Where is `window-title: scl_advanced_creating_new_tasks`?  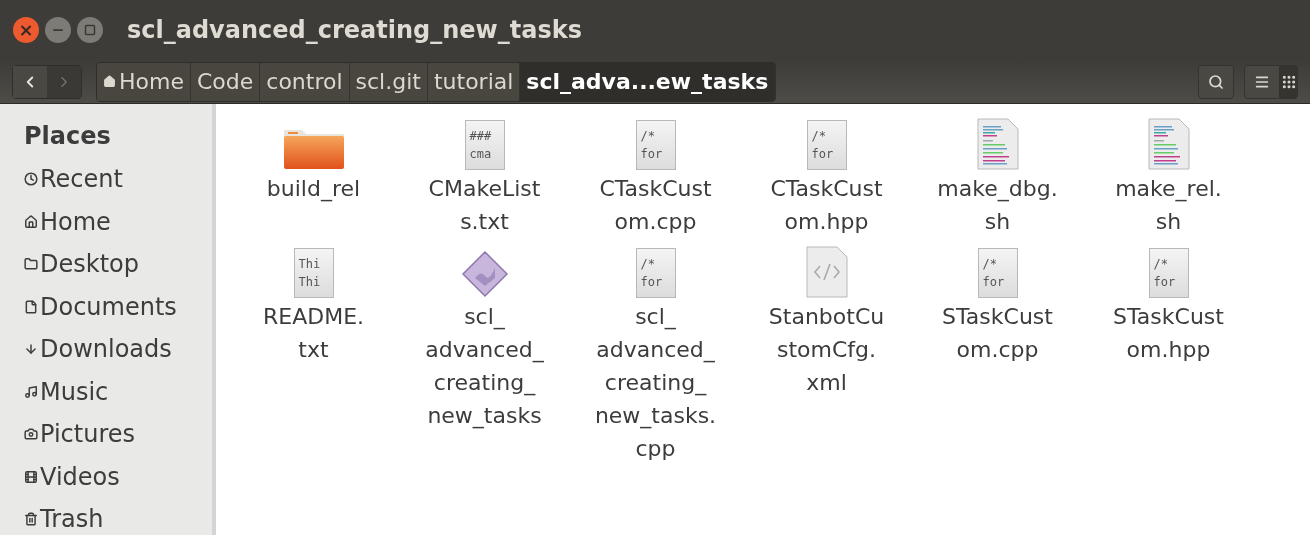
window-title: scl_advanced_creating_new_tasks is located at coordinates (354, 30).